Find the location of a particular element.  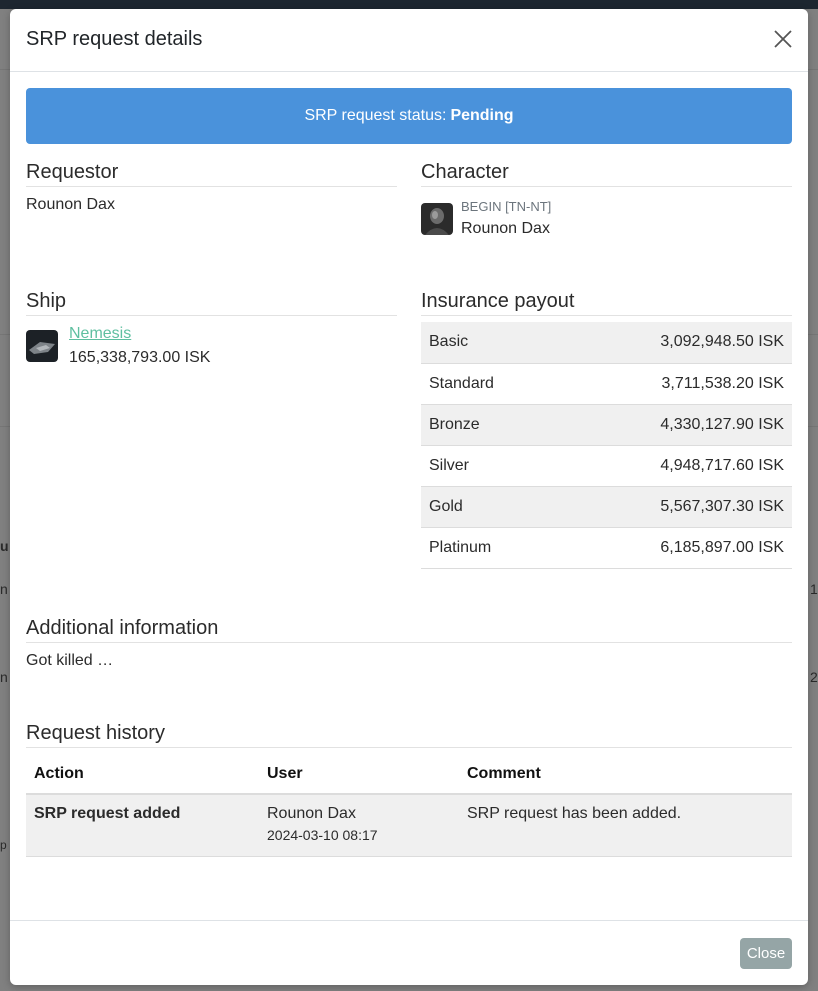

insurance-row: Bronze 4,330,127.90 ISK is located at coordinates (606, 425).